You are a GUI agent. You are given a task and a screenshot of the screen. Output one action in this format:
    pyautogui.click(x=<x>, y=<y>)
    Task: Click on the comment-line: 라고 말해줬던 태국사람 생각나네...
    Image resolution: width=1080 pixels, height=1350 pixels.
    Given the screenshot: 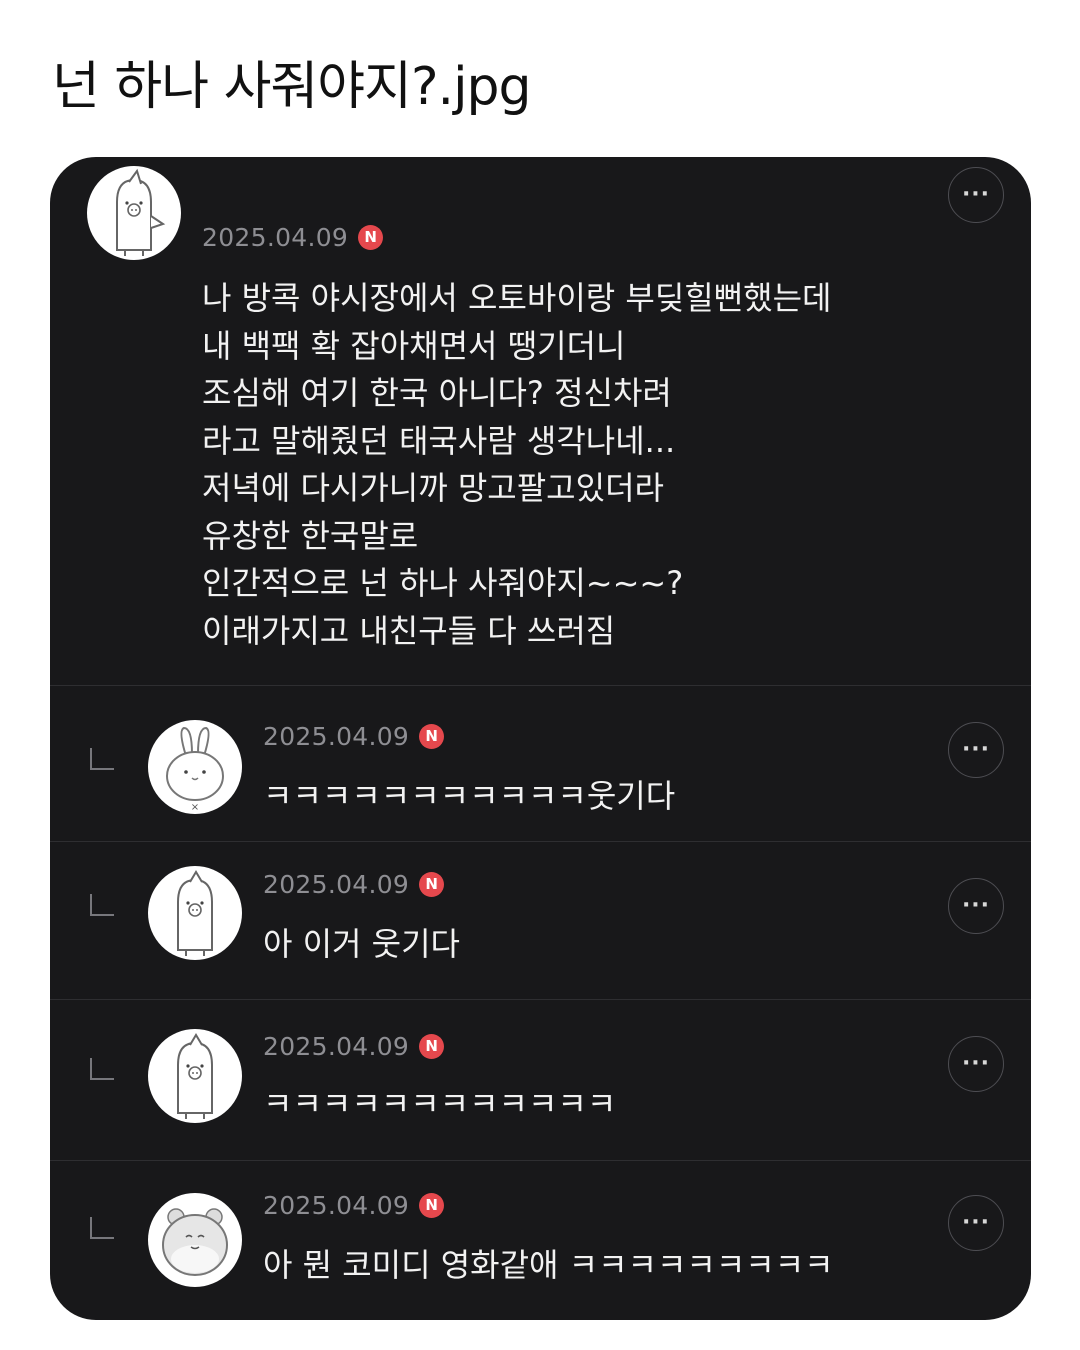 What is the action you would take?
    pyautogui.click(x=439, y=440)
    